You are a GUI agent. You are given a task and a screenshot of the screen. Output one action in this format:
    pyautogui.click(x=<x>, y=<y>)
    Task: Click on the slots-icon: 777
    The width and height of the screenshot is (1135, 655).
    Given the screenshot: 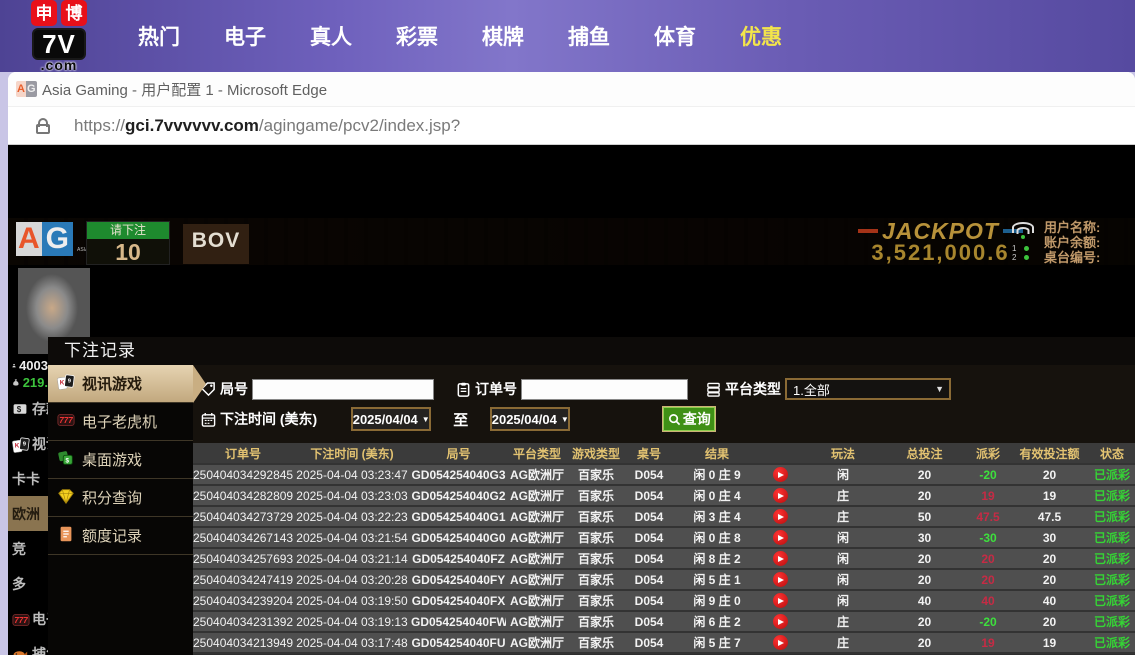 What is the action you would take?
    pyautogui.click(x=21, y=619)
    